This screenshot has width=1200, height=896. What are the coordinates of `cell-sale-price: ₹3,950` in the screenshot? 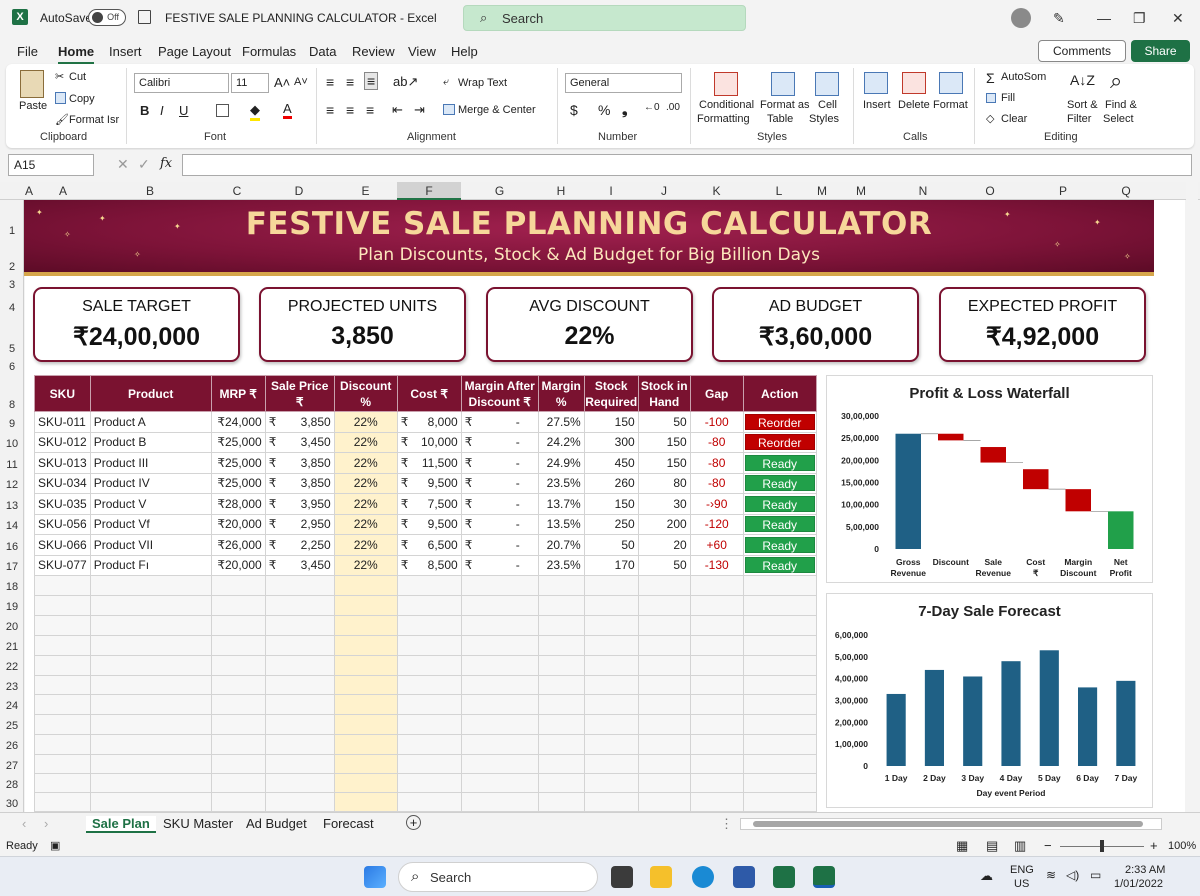 It's located at (299, 504).